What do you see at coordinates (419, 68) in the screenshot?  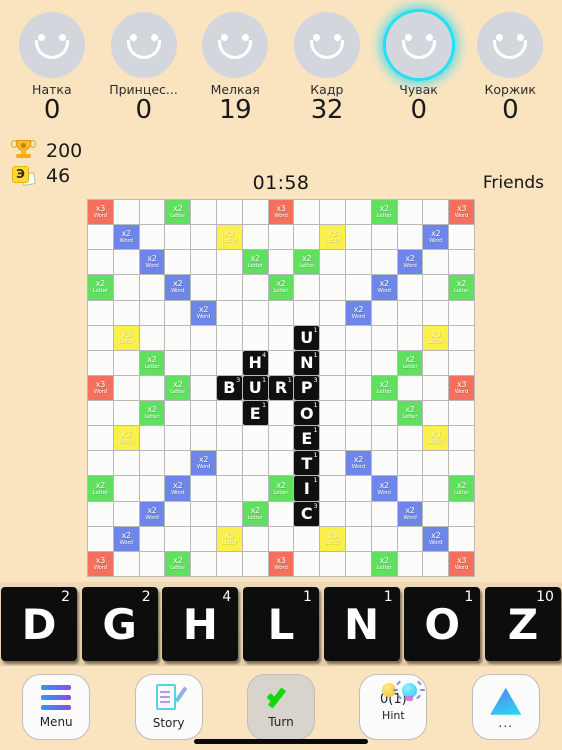 I see `player-5: Чувак 0` at bounding box center [419, 68].